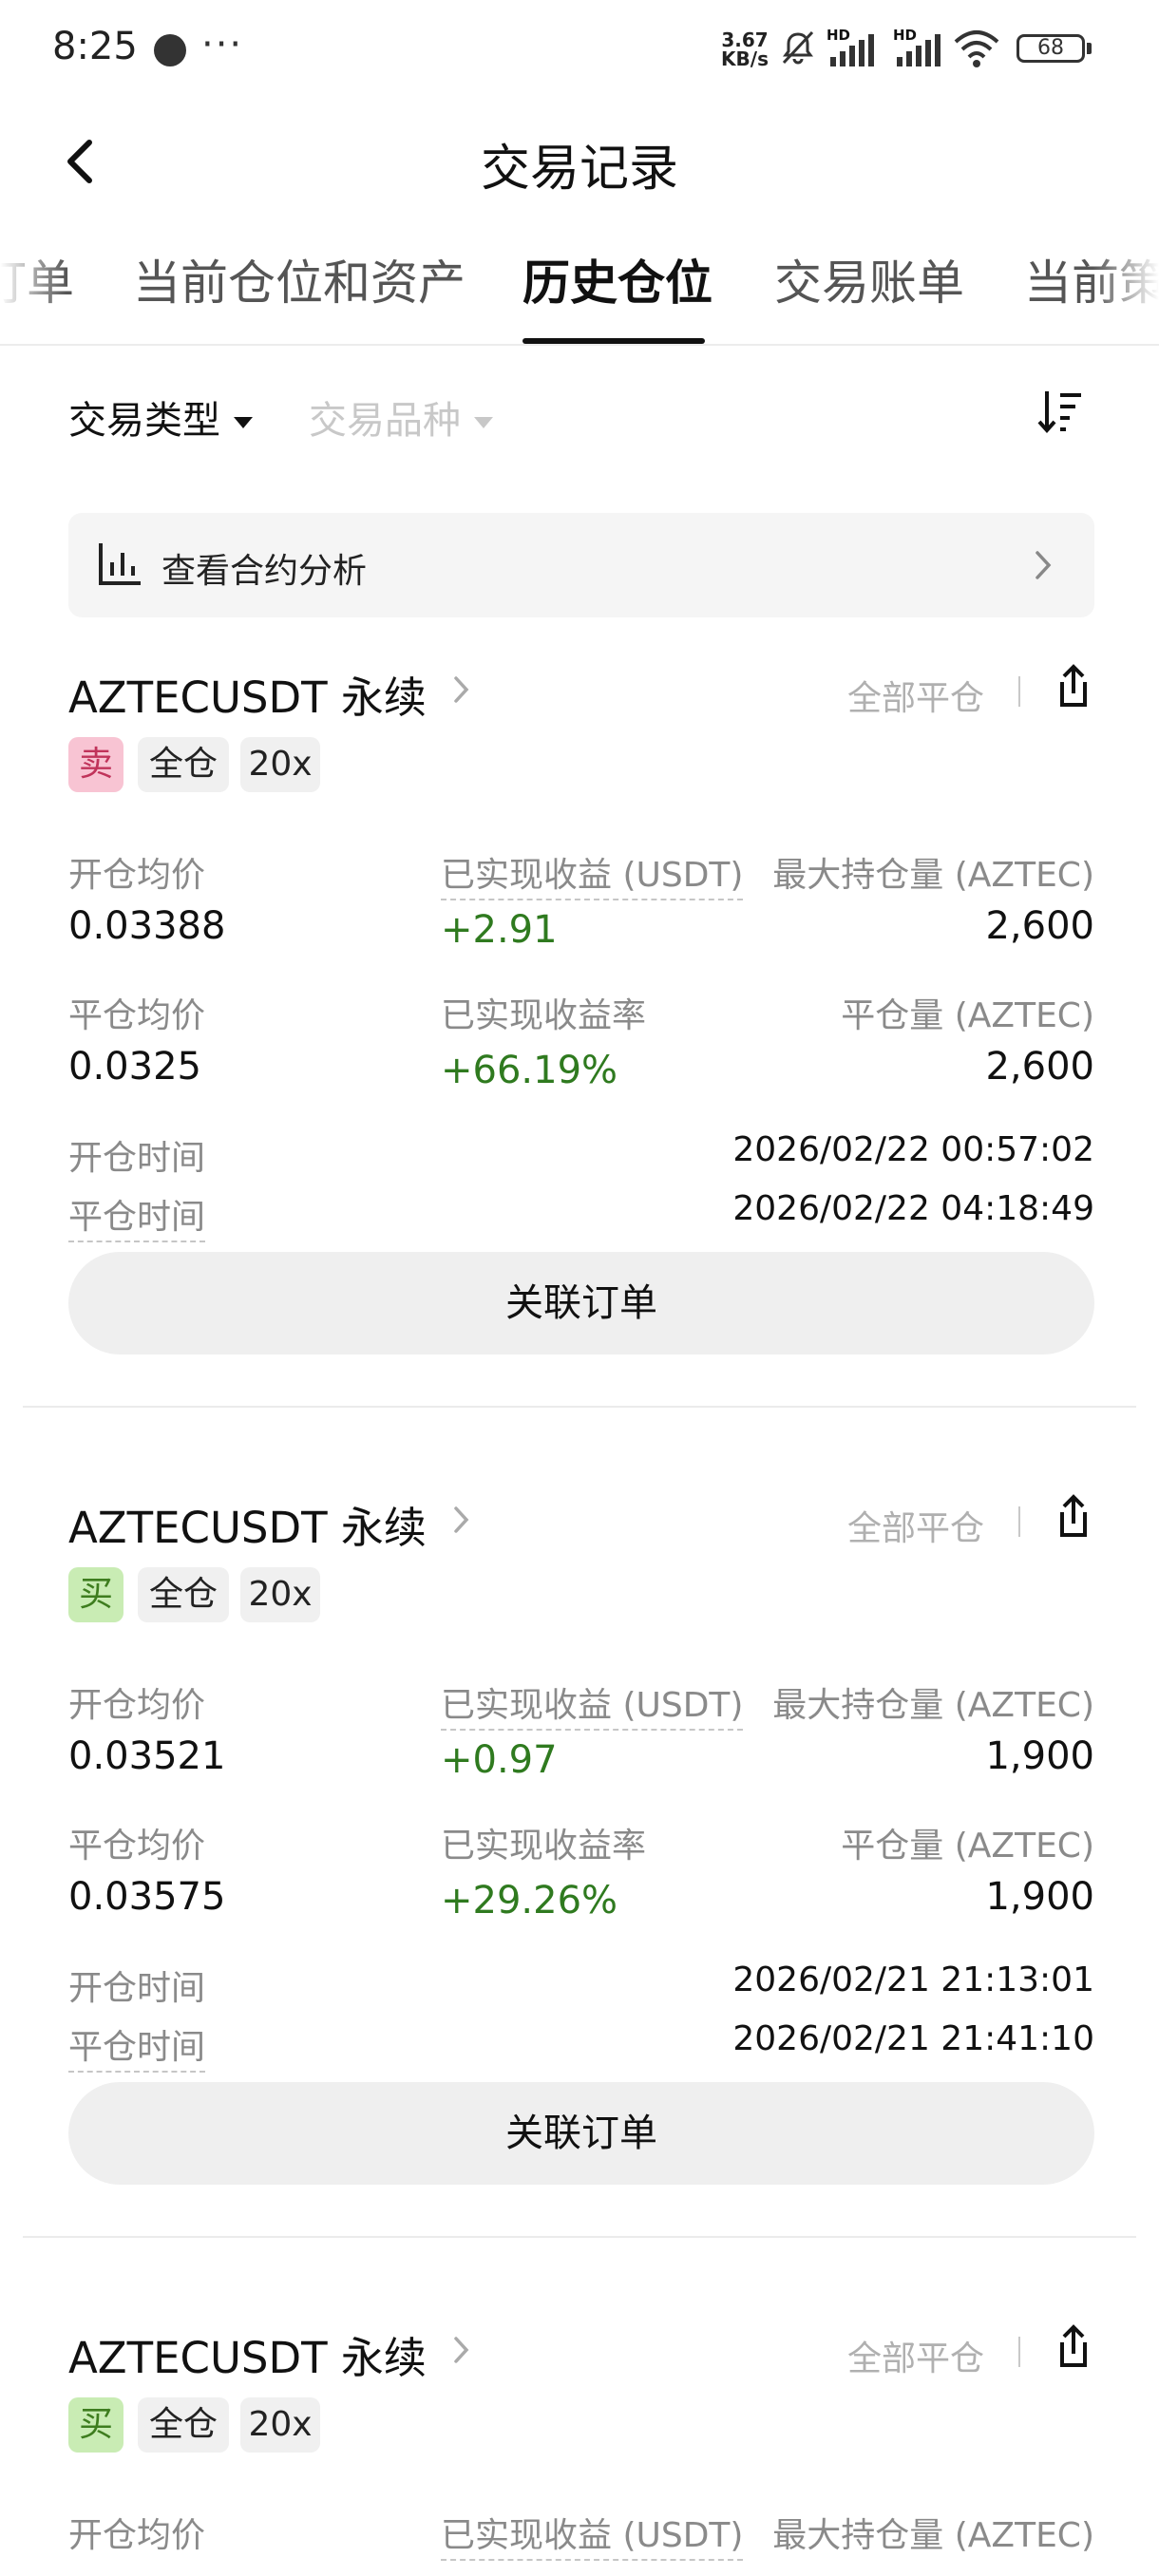 This screenshot has width=1159, height=2576. I want to click on bar-chart-icon, so click(120, 564).